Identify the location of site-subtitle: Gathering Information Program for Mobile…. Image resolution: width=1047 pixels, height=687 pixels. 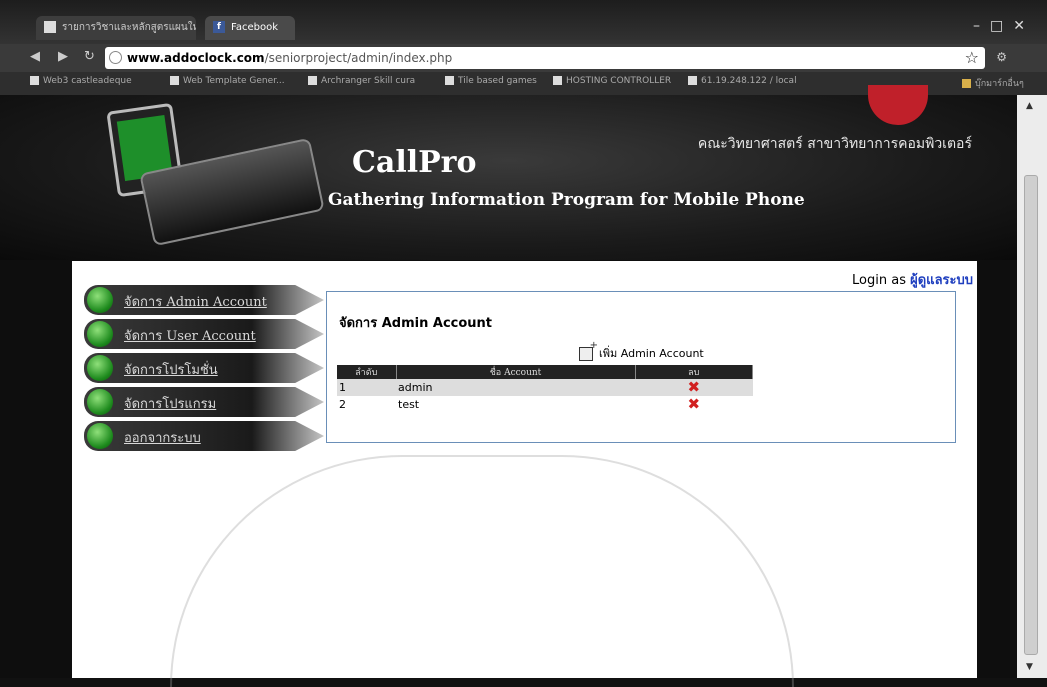
(566, 200).